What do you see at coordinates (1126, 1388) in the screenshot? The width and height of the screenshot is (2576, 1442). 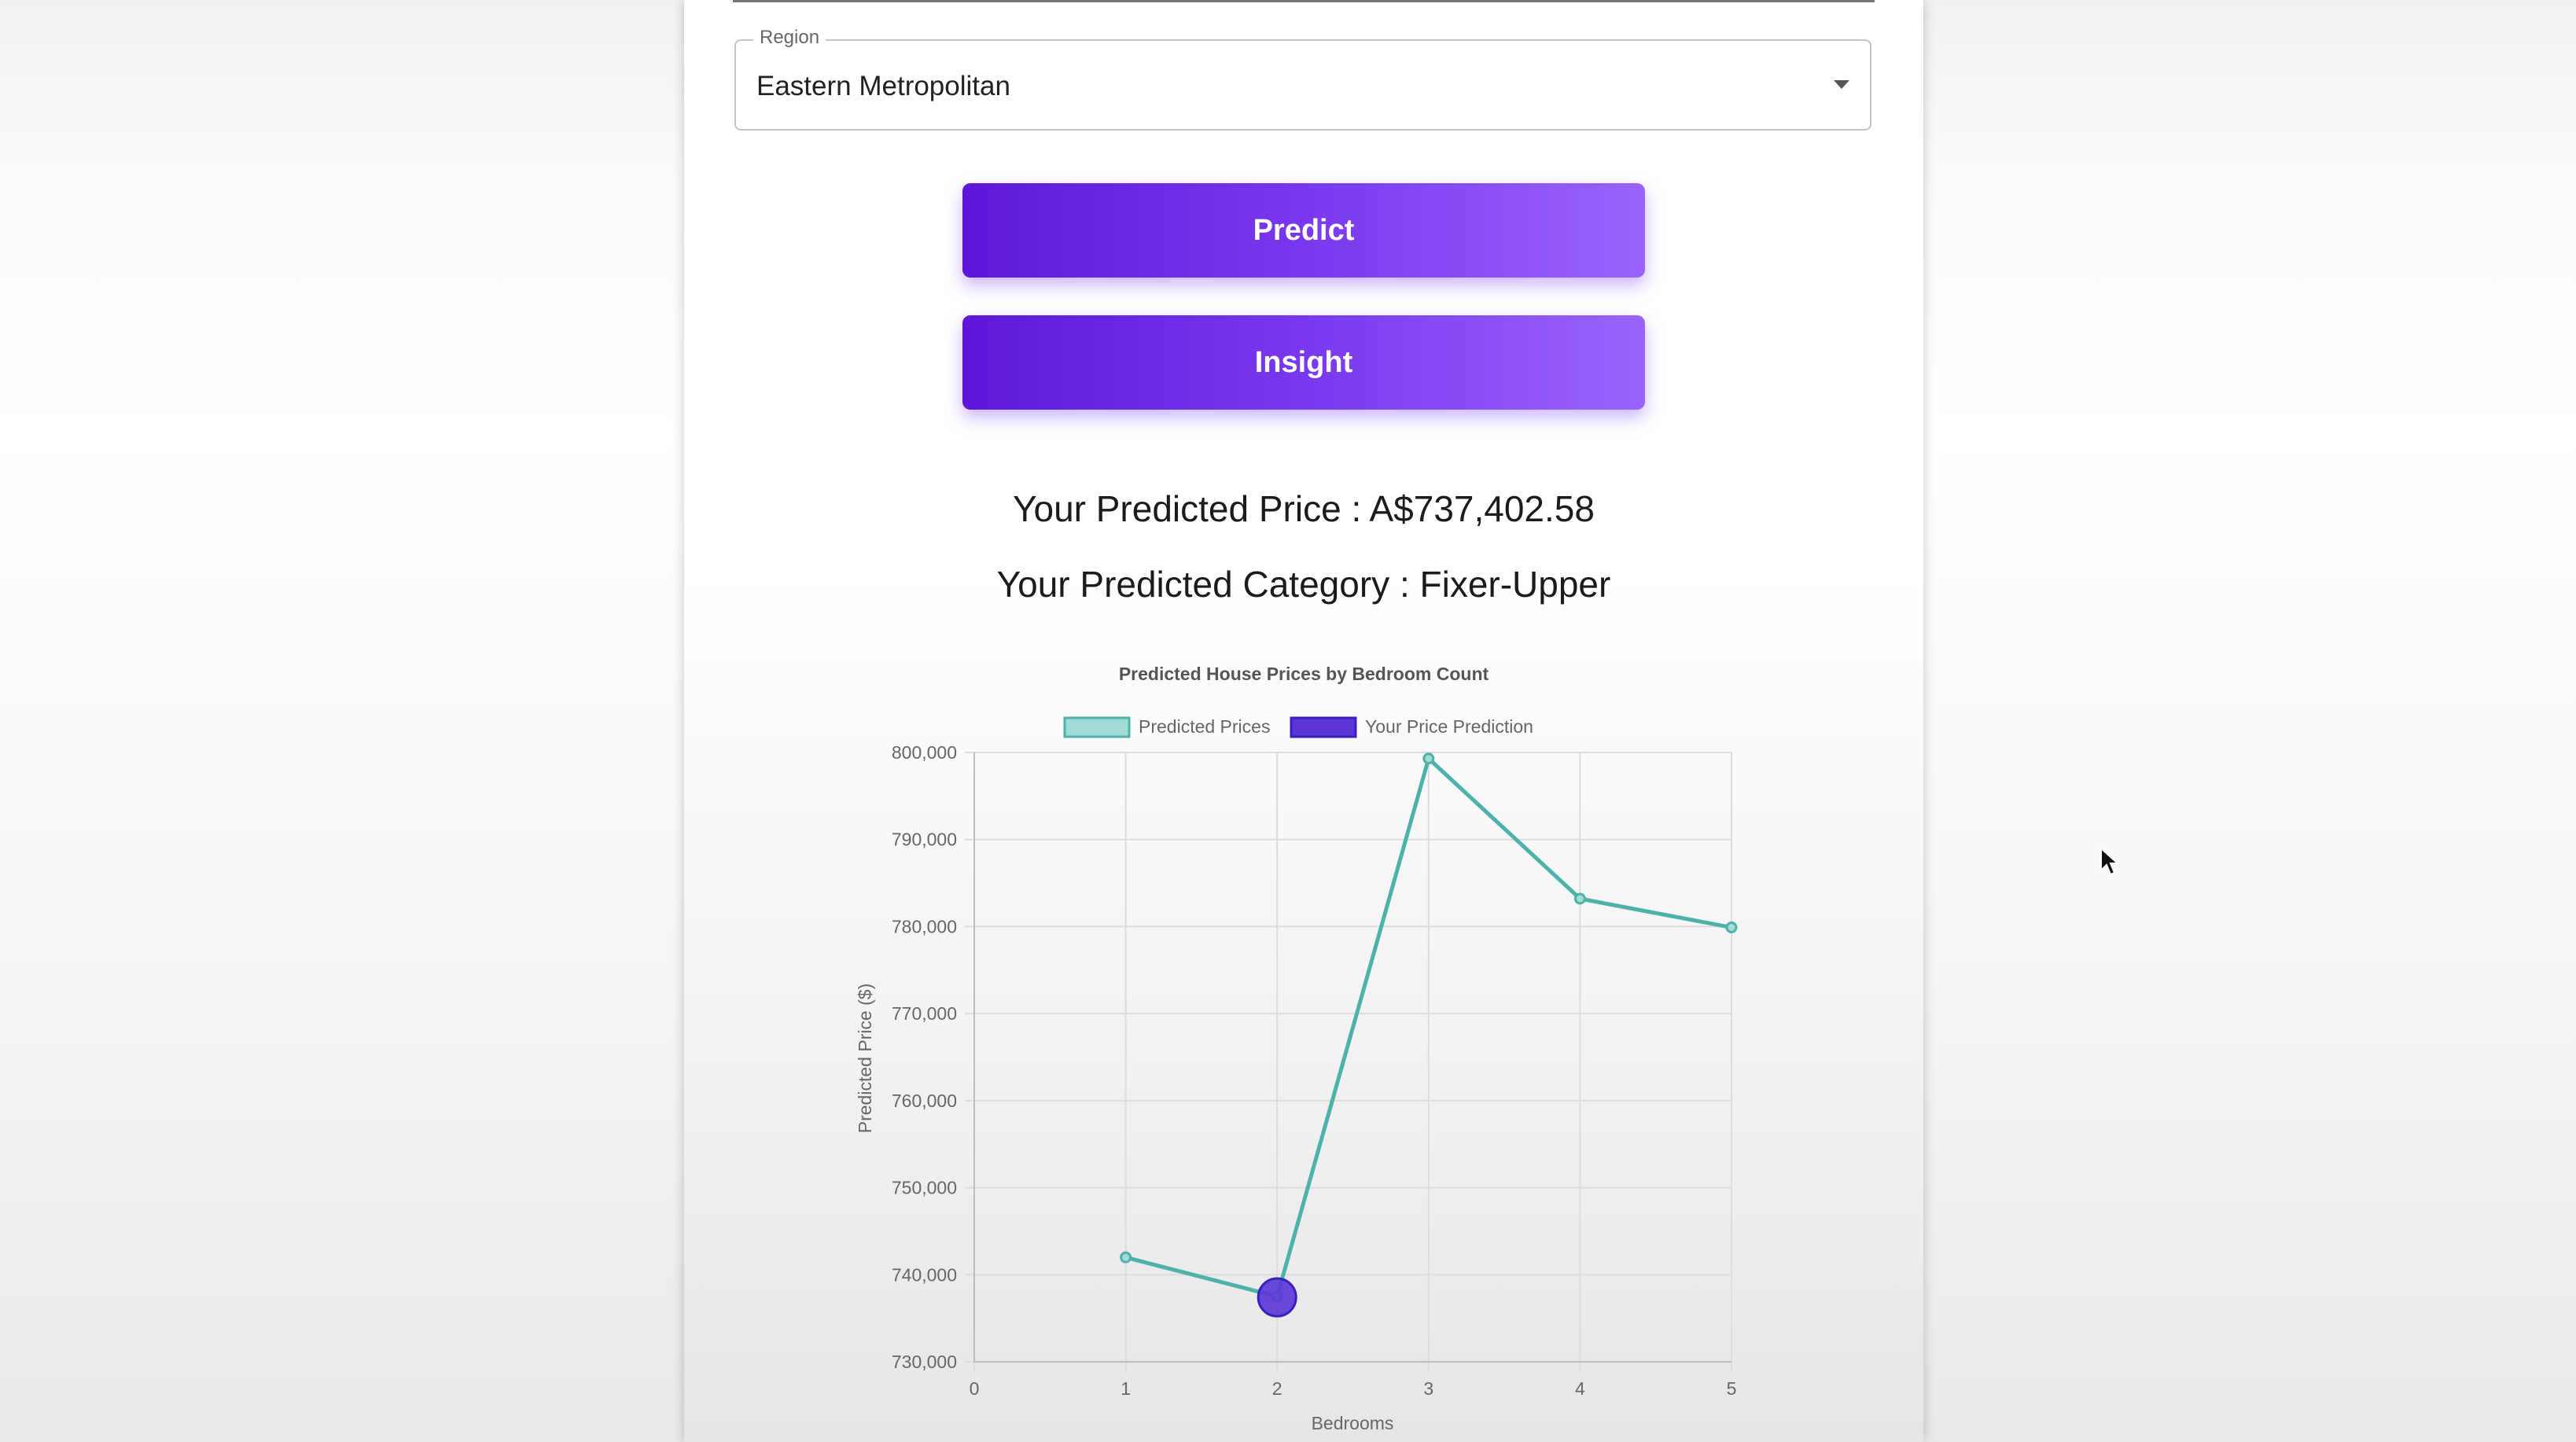 I see `x-tick-label: 1` at bounding box center [1126, 1388].